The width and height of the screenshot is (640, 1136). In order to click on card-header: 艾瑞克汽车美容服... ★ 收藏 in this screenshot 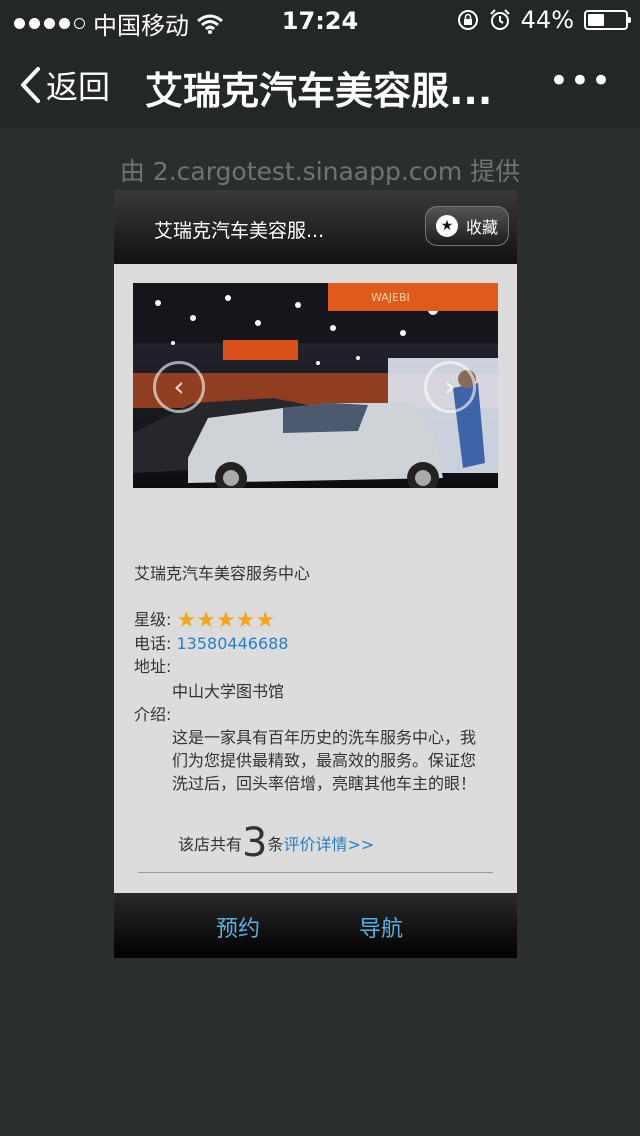, I will do `click(315, 227)`.